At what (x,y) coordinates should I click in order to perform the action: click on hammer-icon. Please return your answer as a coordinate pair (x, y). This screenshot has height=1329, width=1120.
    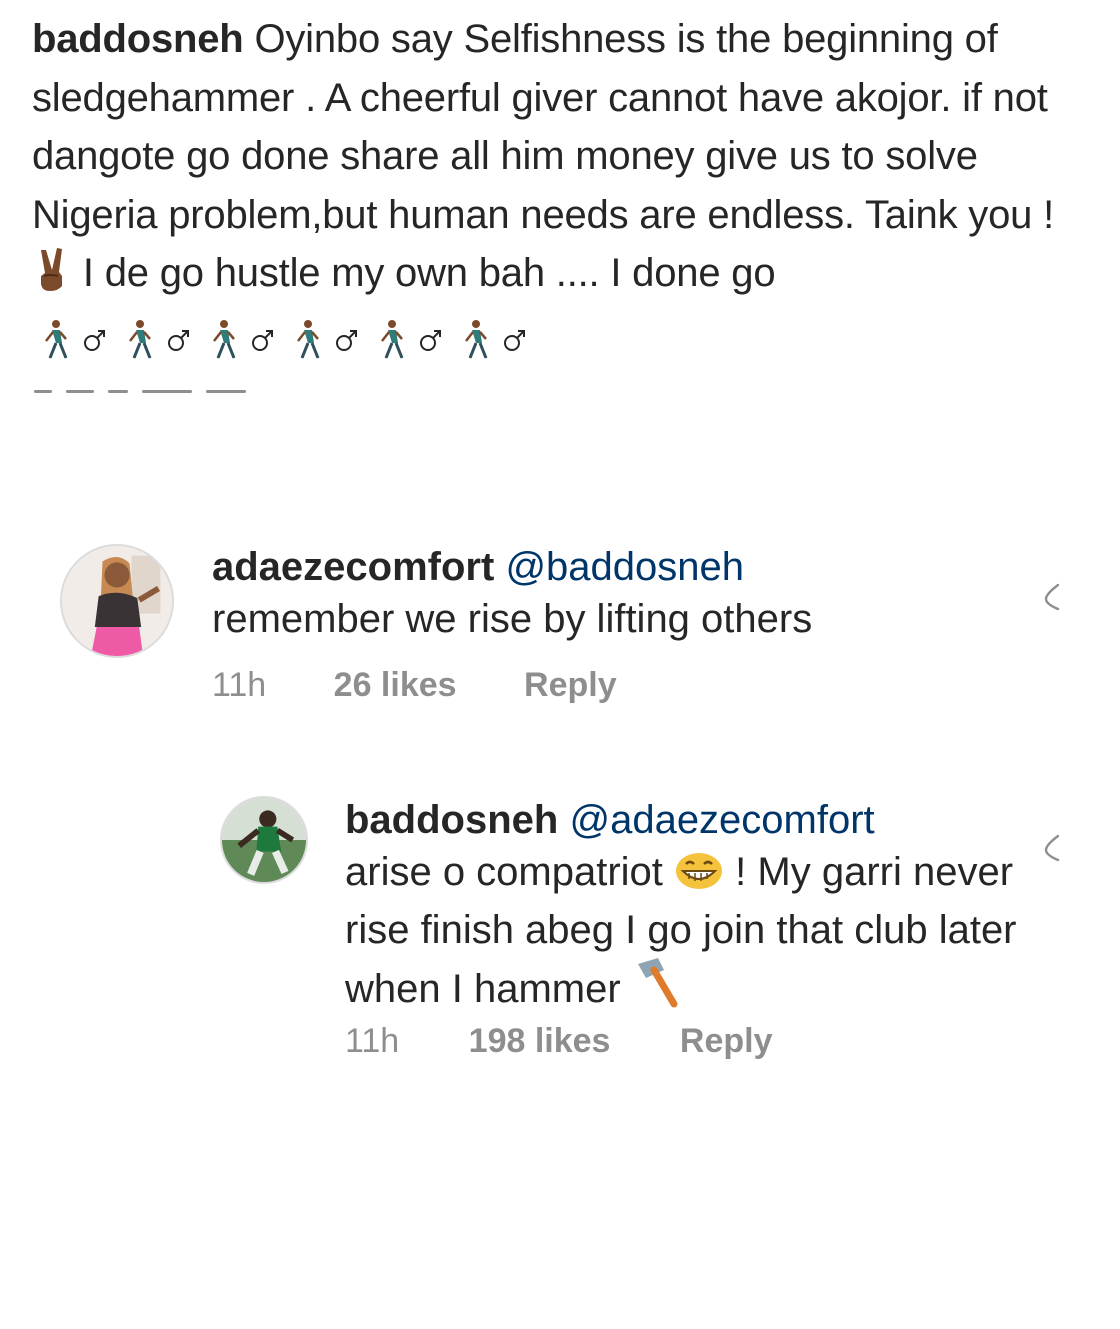
    Looking at the image, I should click on (657, 988).